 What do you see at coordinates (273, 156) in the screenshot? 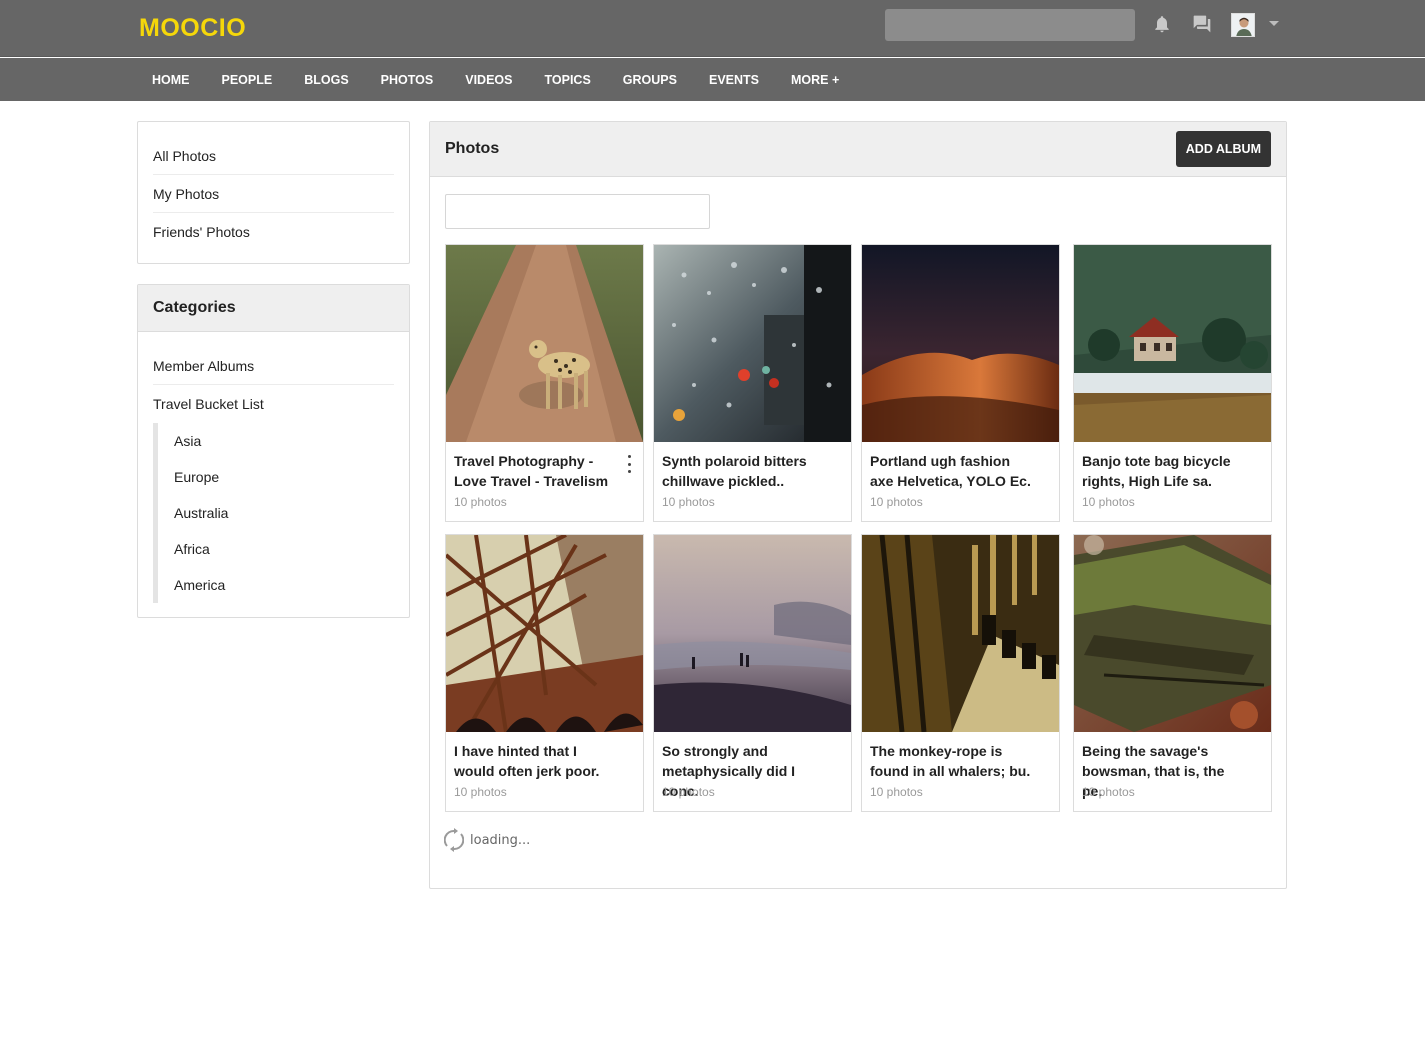
I see `menu-item-all-photos: All Photos` at bounding box center [273, 156].